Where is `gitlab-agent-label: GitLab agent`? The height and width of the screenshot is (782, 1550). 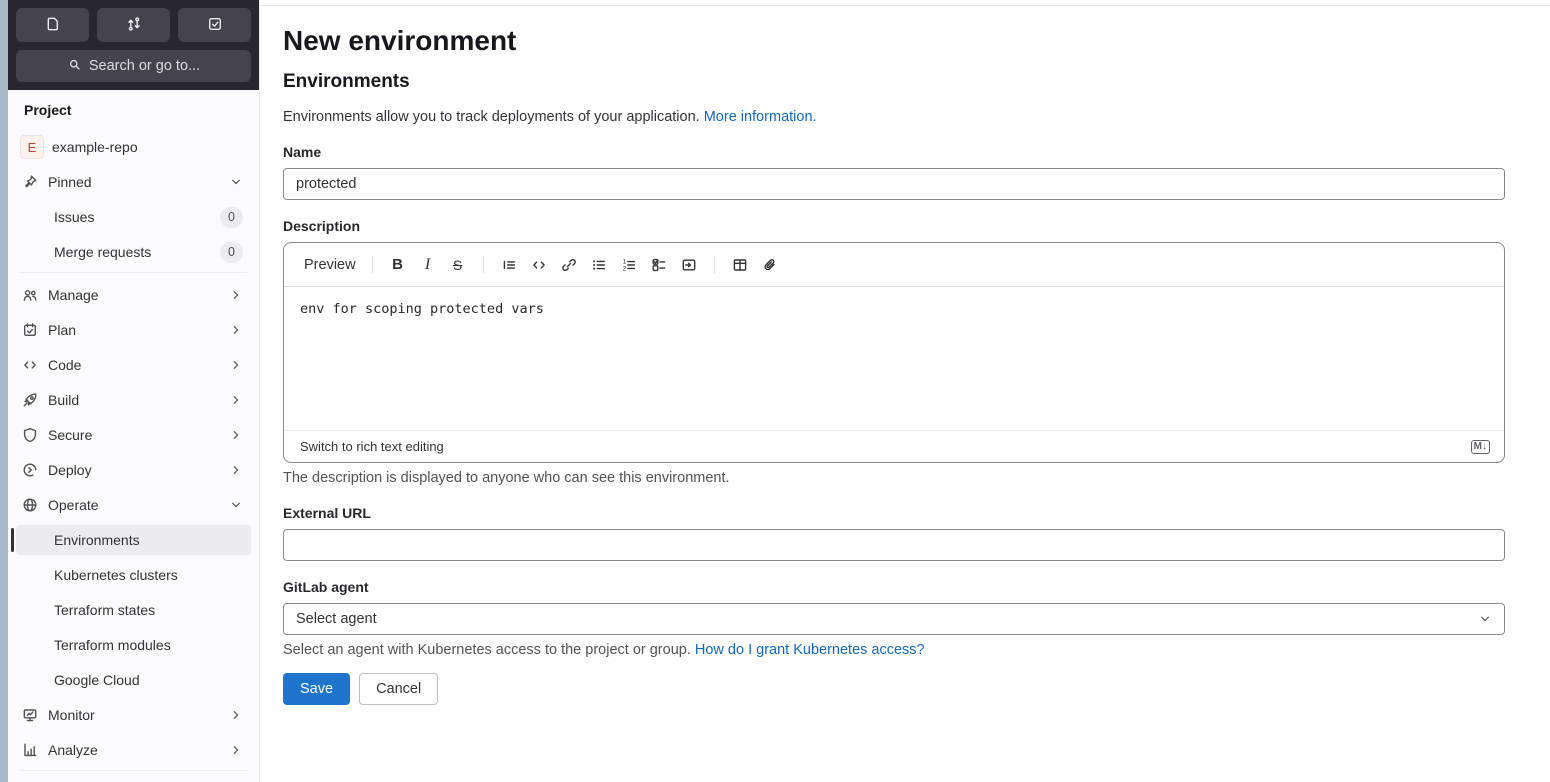 gitlab-agent-label: GitLab agent is located at coordinates (326, 587).